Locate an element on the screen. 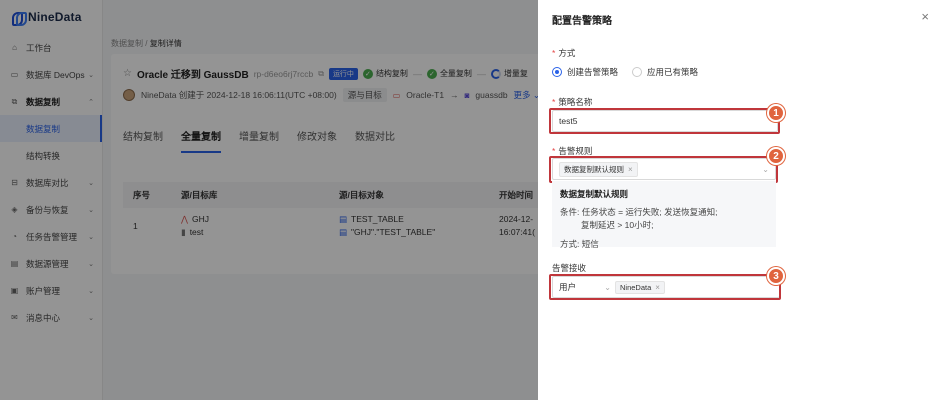 The width and height of the screenshot is (943, 400). radio-label: 创建告警策略 is located at coordinates (593, 72).